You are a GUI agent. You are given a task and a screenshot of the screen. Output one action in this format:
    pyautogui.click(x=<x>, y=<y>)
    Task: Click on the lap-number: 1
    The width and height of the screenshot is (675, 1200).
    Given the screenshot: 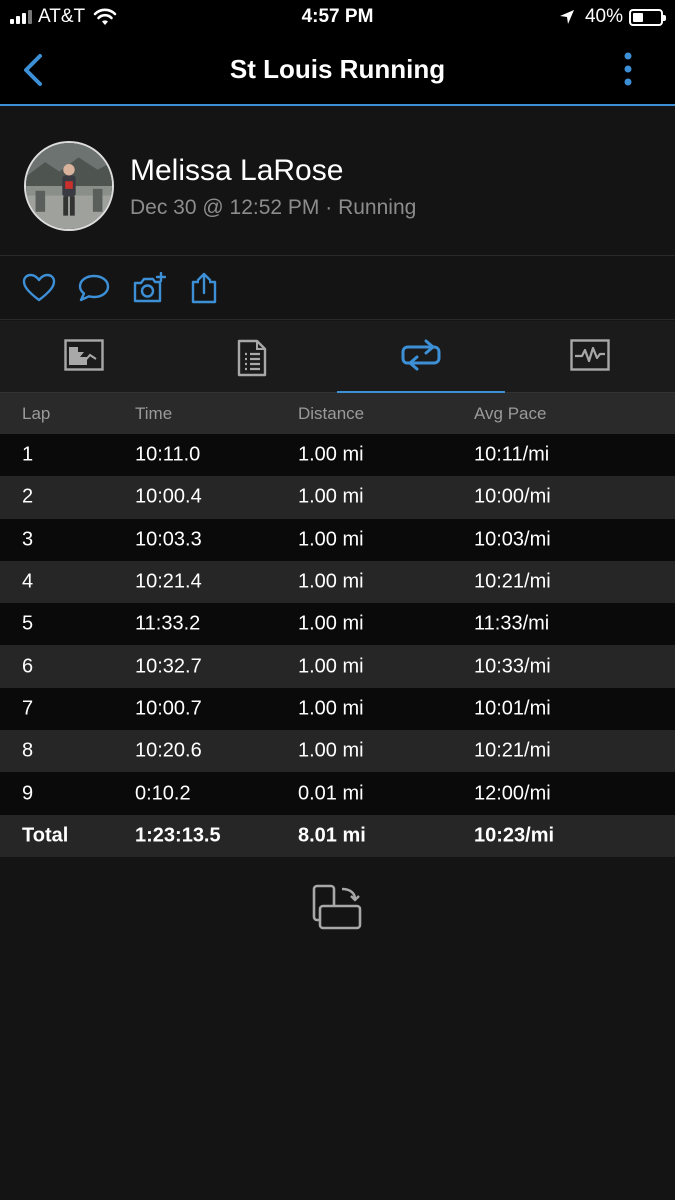 What is the action you would take?
    pyautogui.click(x=28, y=454)
    